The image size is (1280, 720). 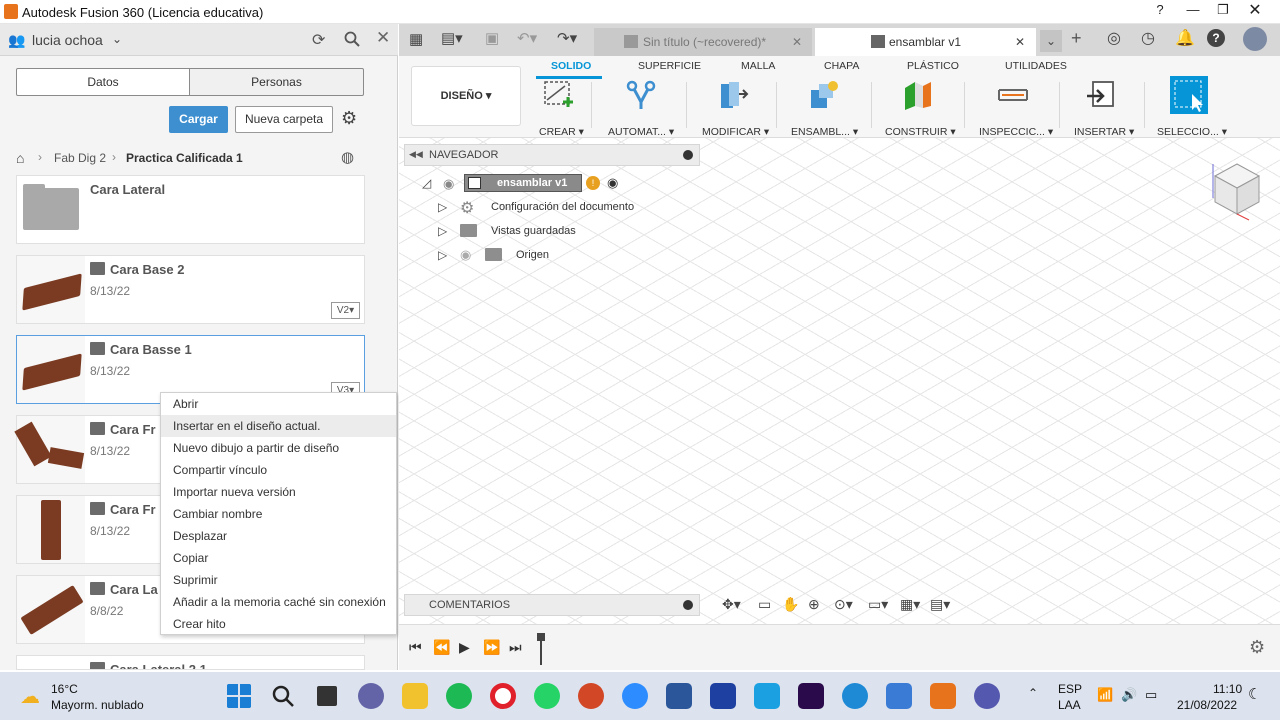 I want to click on view-cube-icon, so click(x=1237, y=189).